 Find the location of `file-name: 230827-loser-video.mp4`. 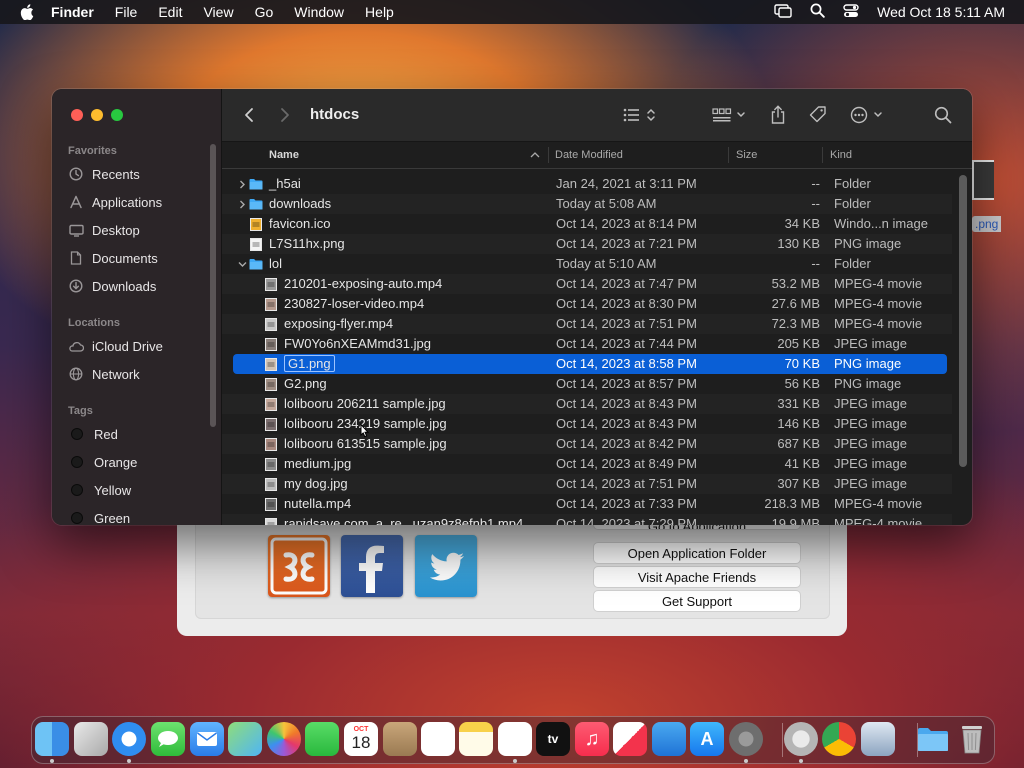

file-name: 230827-loser-video.mp4 is located at coordinates (354, 304).